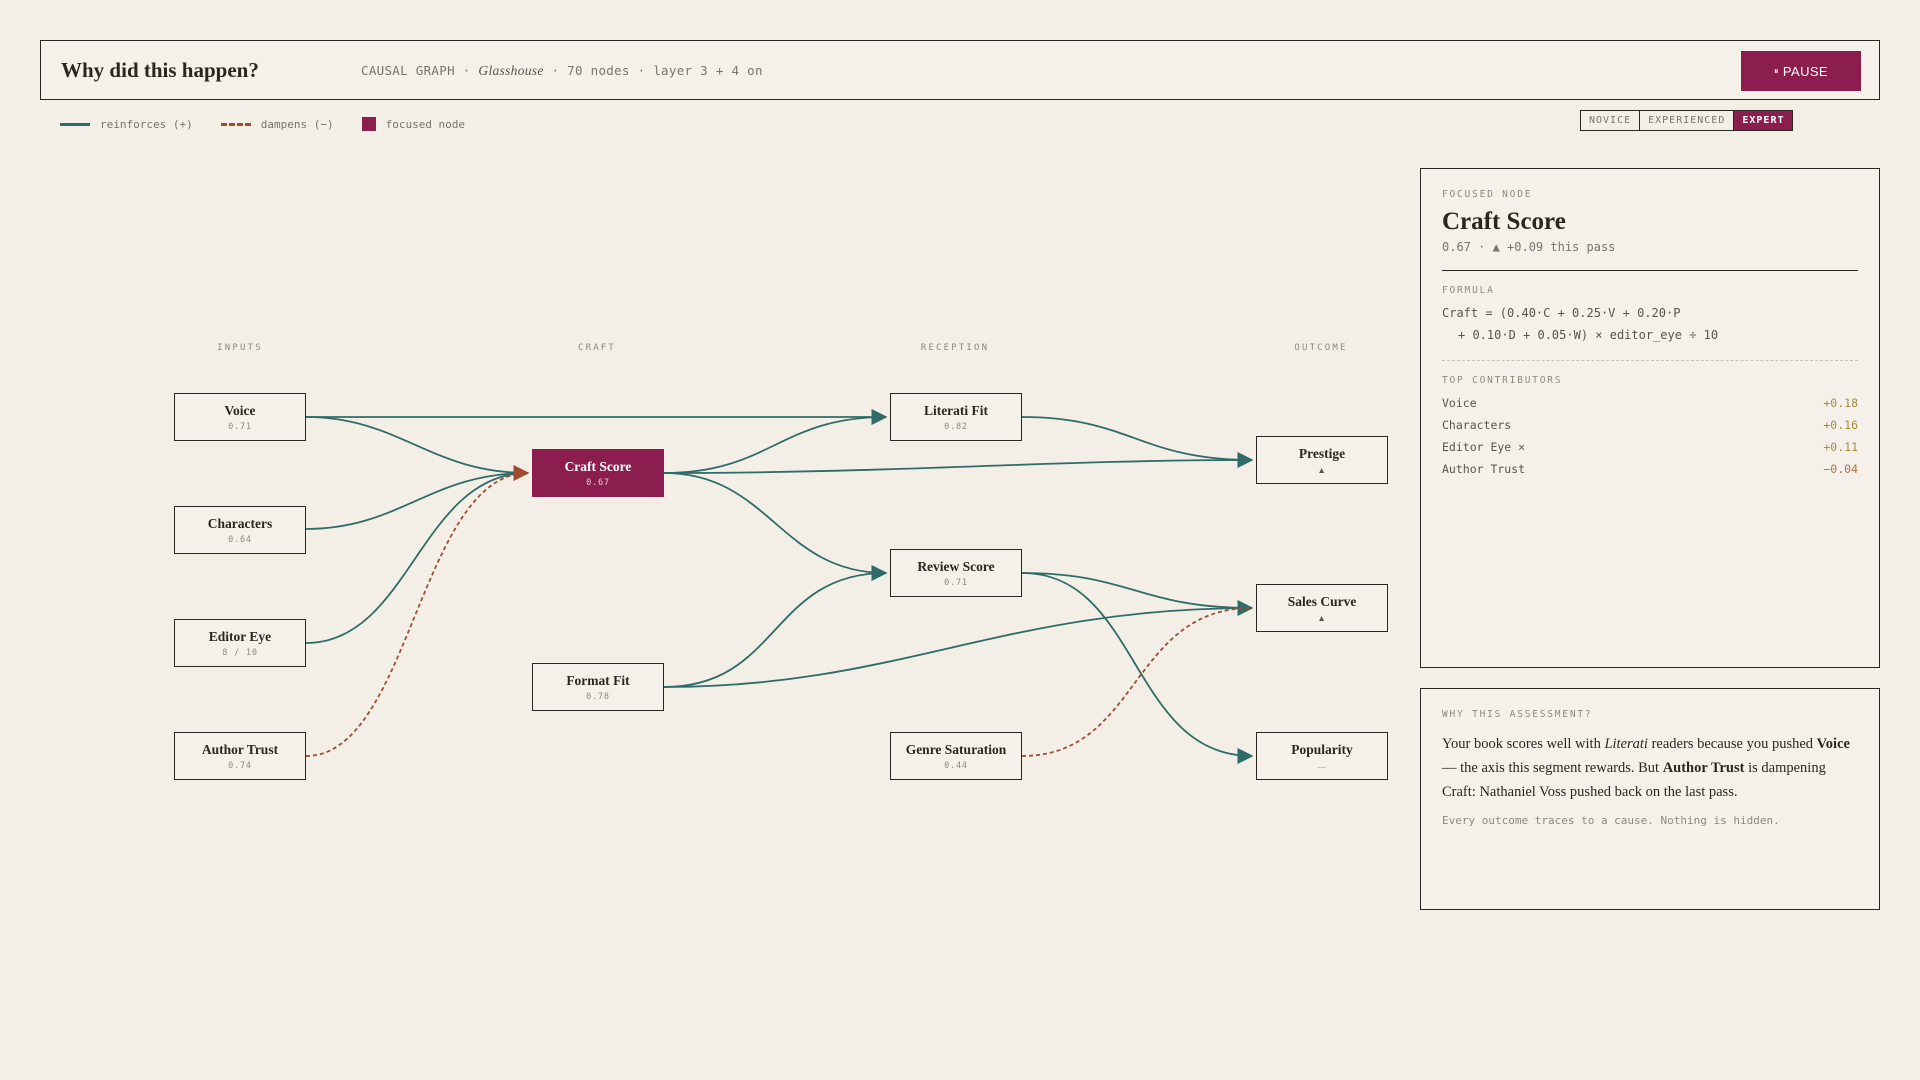 The image size is (1920, 1080). I want to click on node-value: 0.44, so click(956, 765).